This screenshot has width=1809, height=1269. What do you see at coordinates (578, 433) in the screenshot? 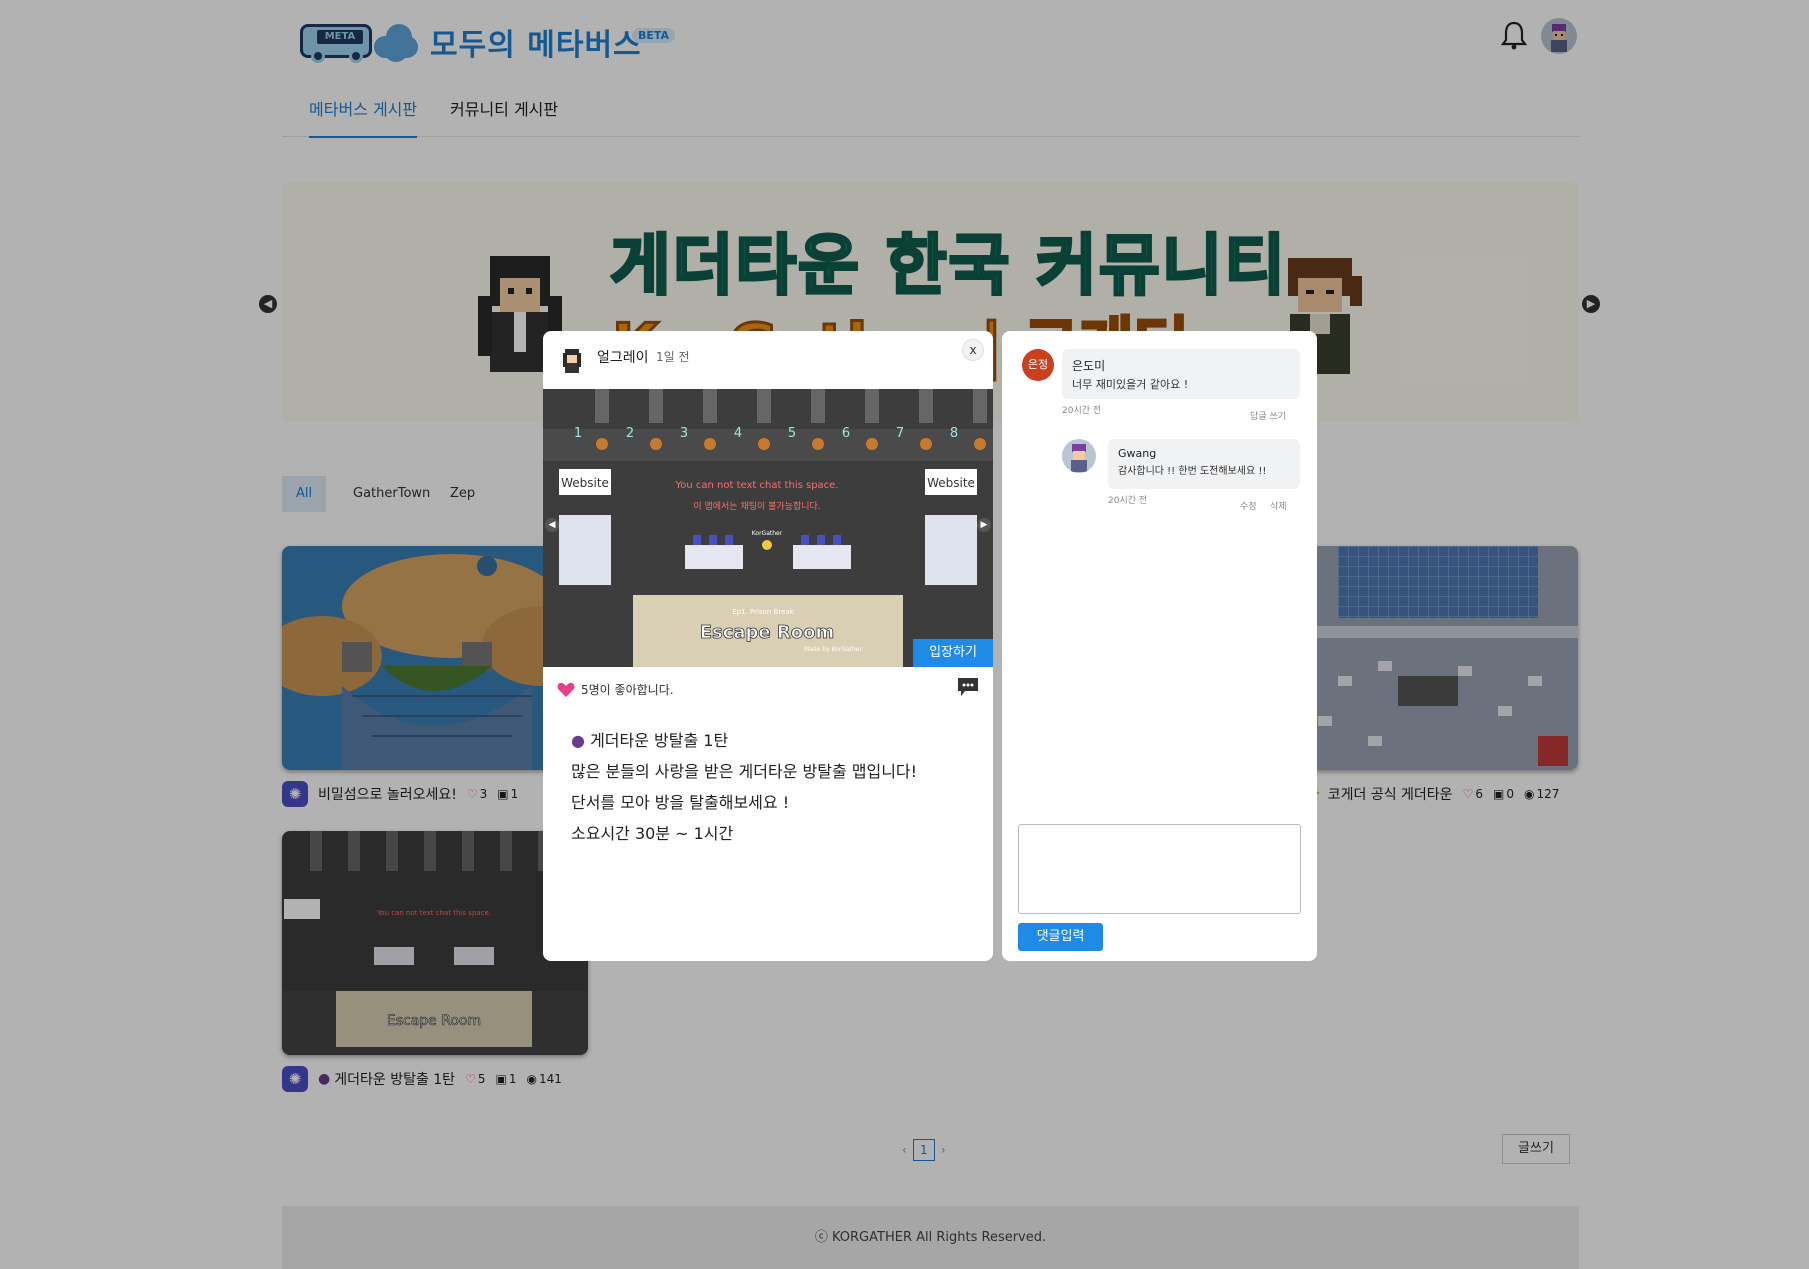
I see `room-number: 1` at bounding box center [578, 433].